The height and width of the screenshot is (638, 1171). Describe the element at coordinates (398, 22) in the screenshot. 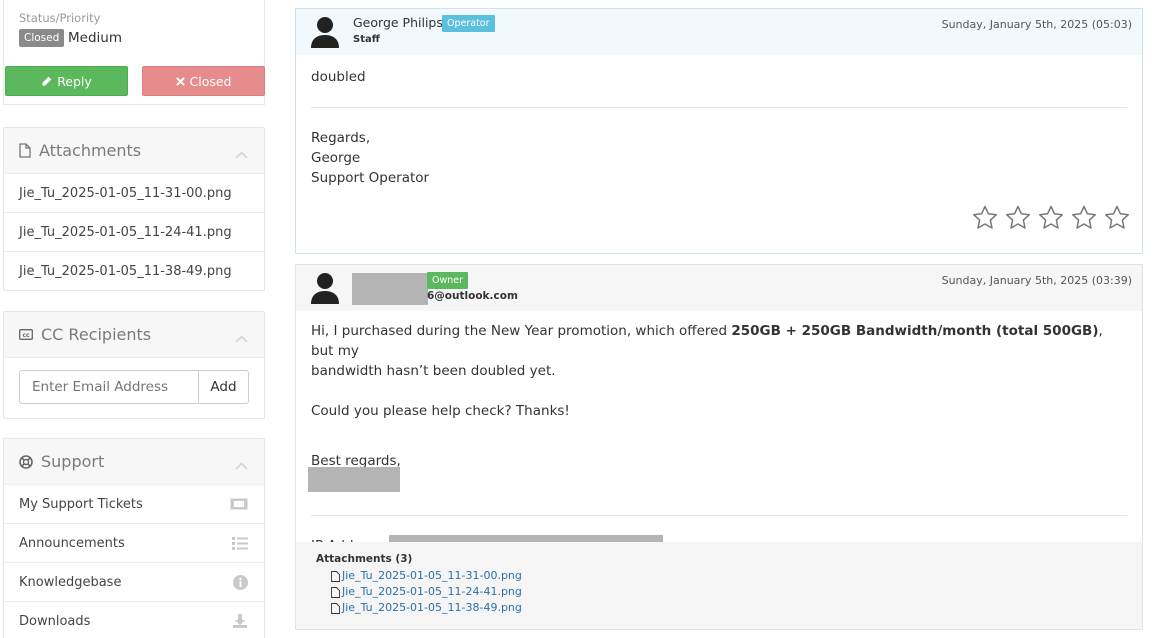

I see `author-name: George Philips` at that location.